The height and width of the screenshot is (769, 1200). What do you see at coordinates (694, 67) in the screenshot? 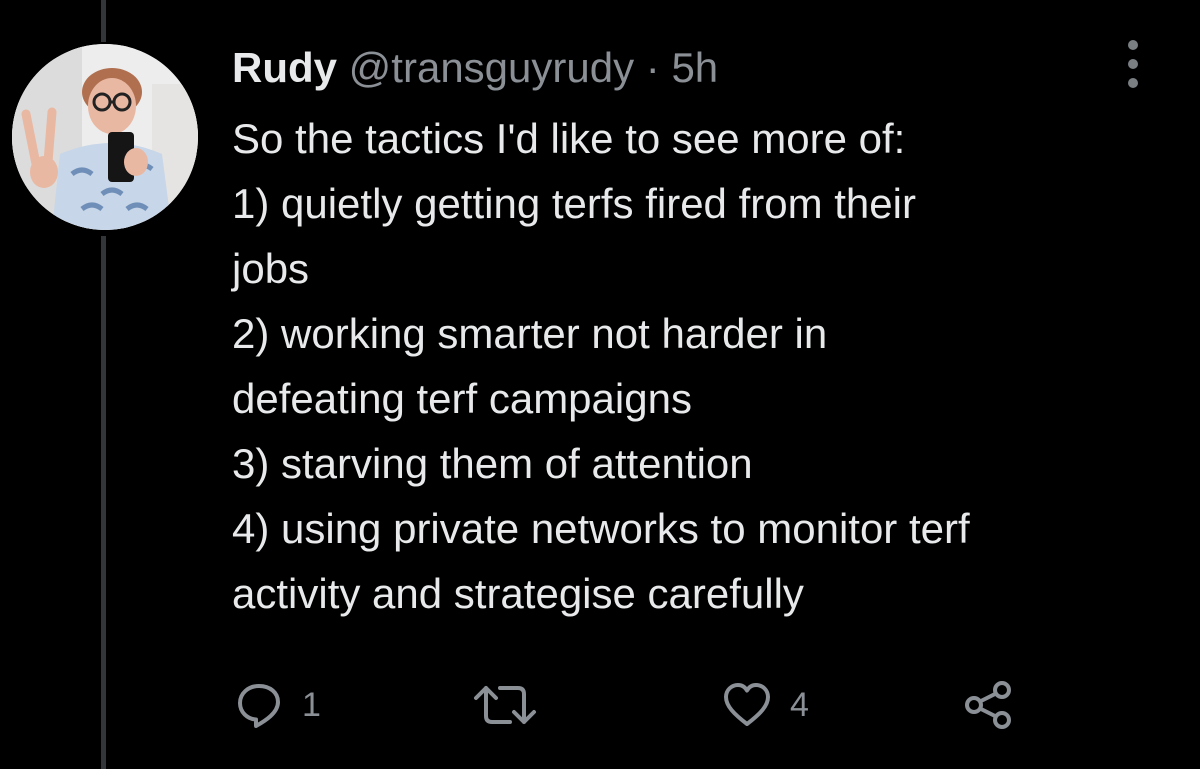
I see `tweet-timestamp: 5h` at bounding box center [694, 67].